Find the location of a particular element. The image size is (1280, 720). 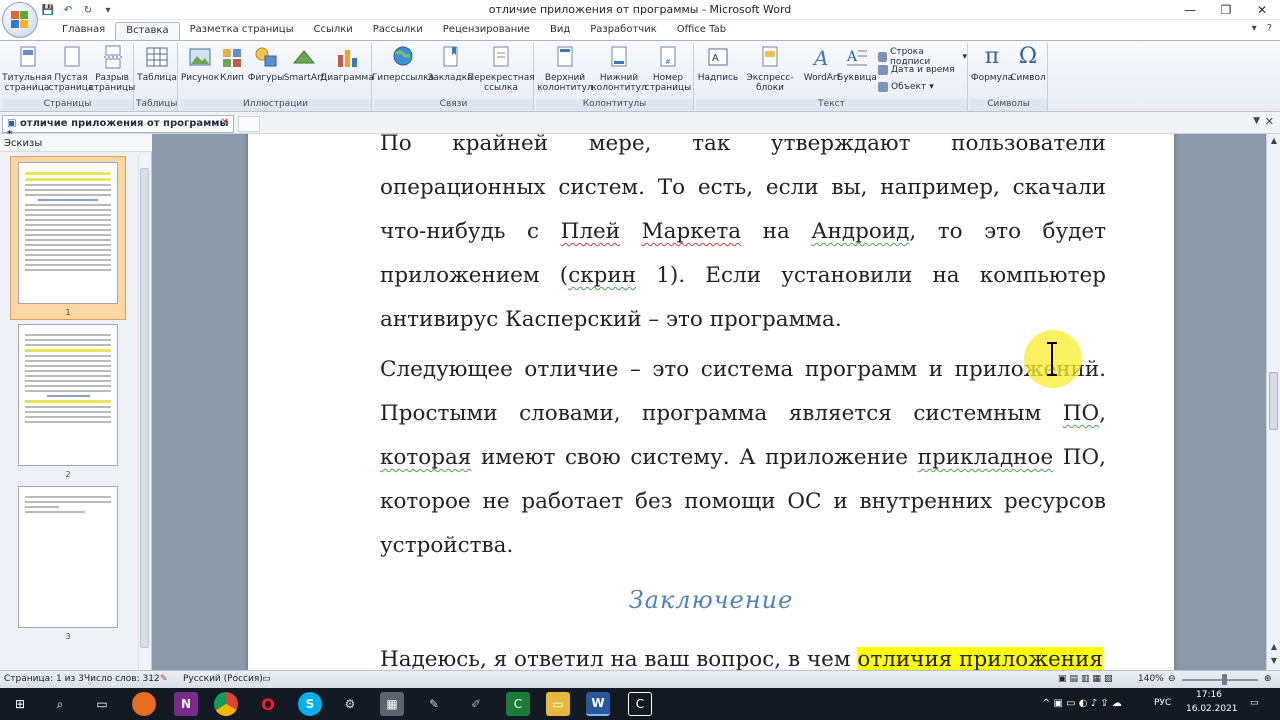

new-tab-button is located at coordinates (249, 124).